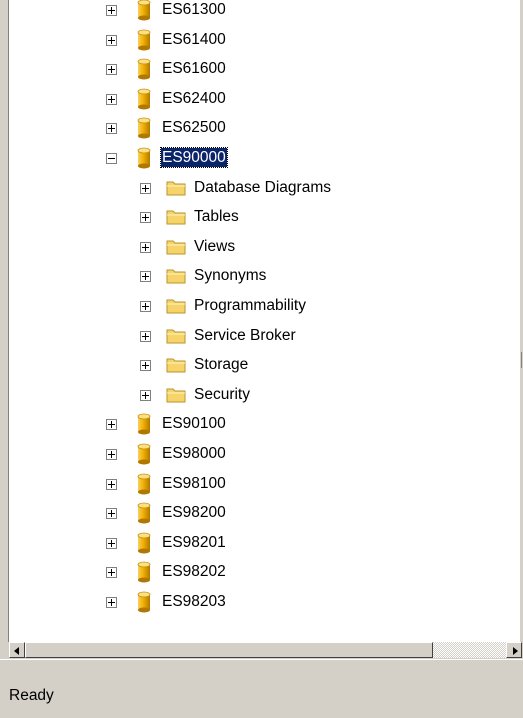 The width and height of the screenshot is (523, 718). I want to click on tree-node-label: ES98201, so click(194, 542).